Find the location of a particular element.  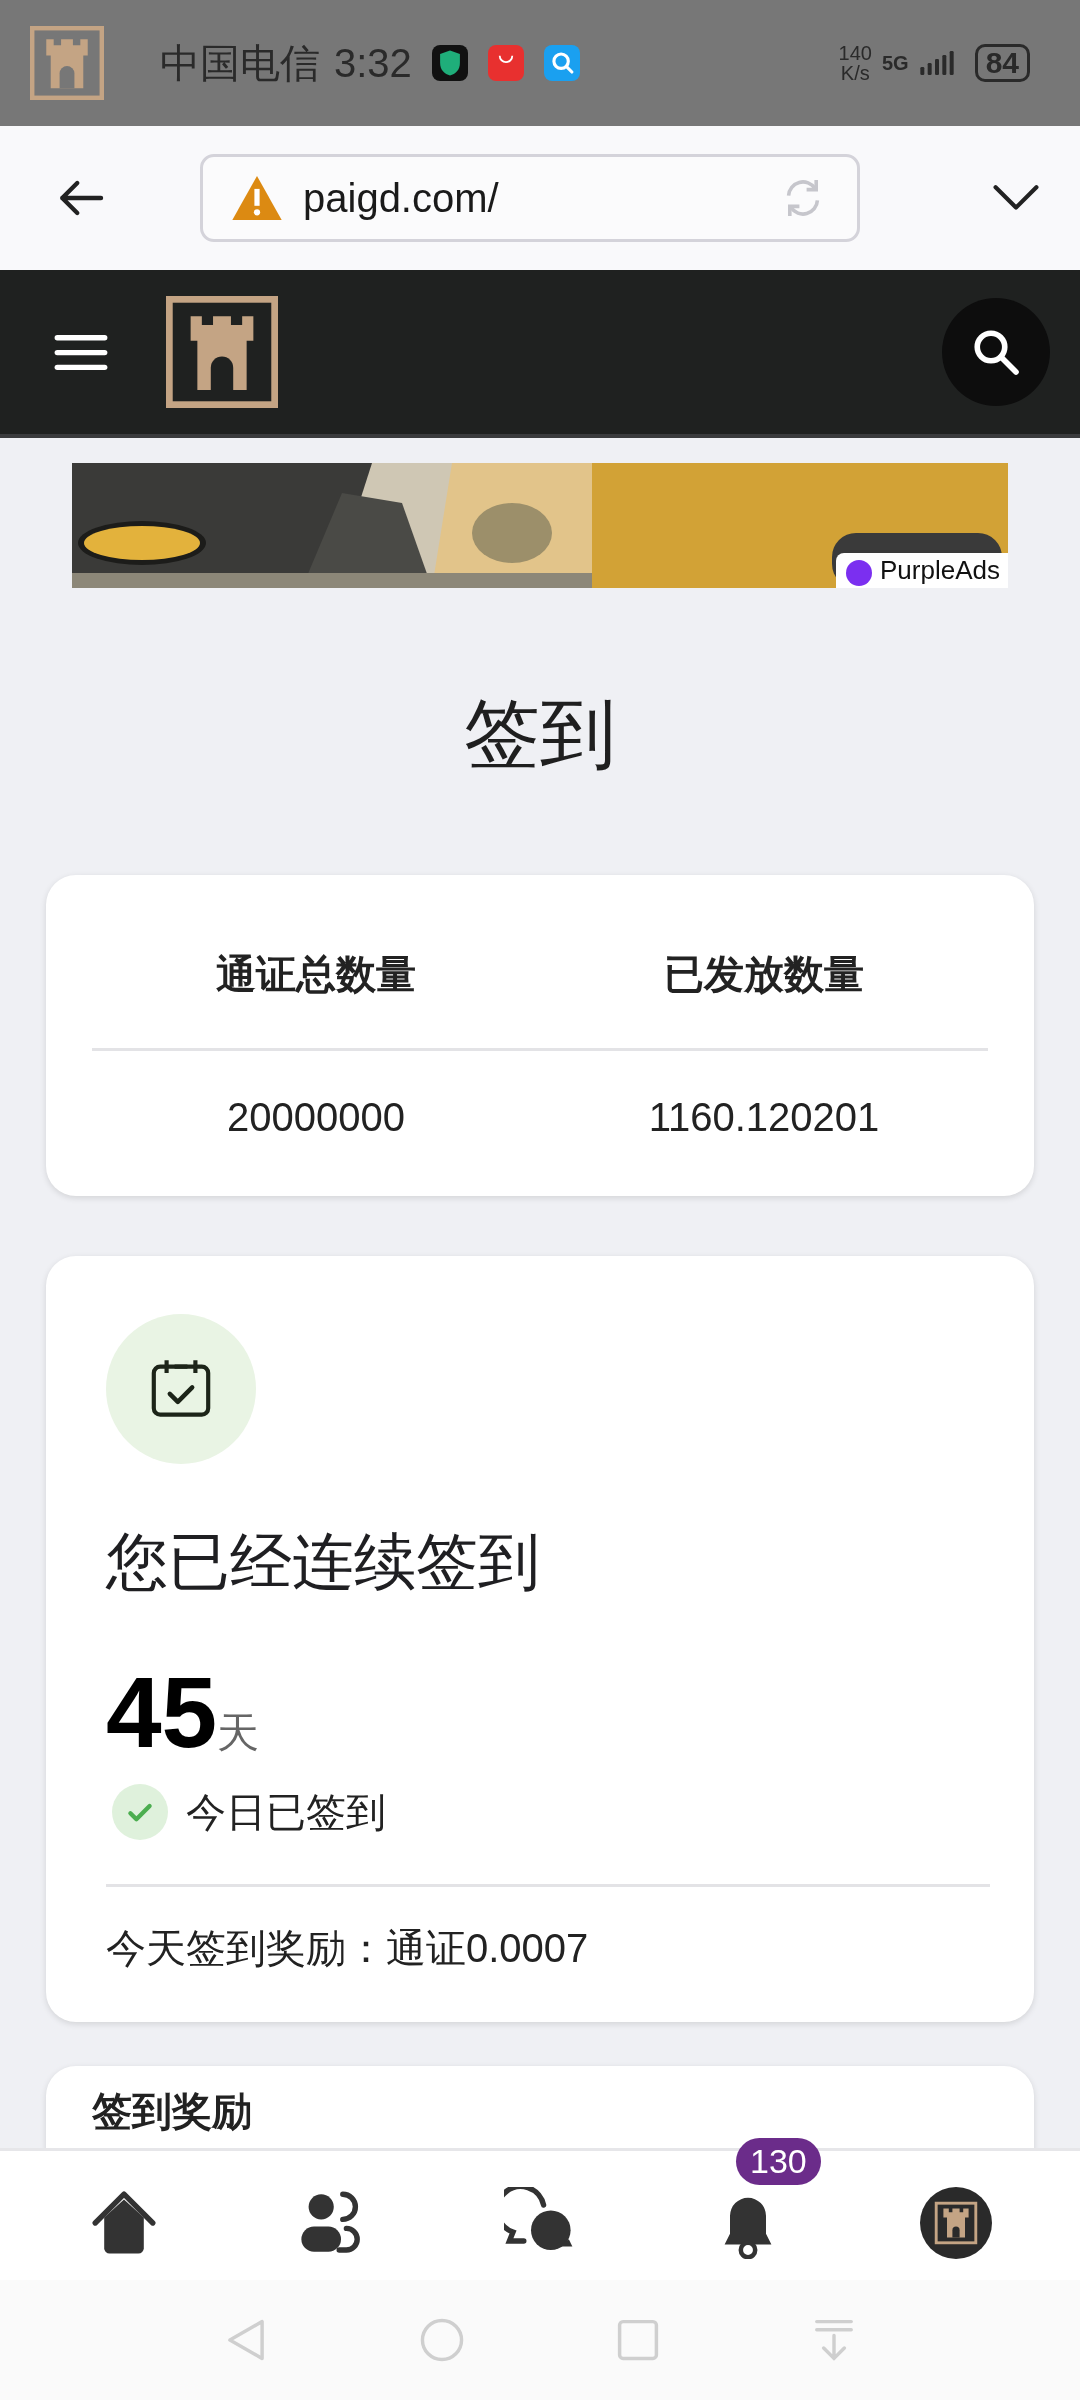

castle-avatar-icon is located at coordinates (956, 2222).